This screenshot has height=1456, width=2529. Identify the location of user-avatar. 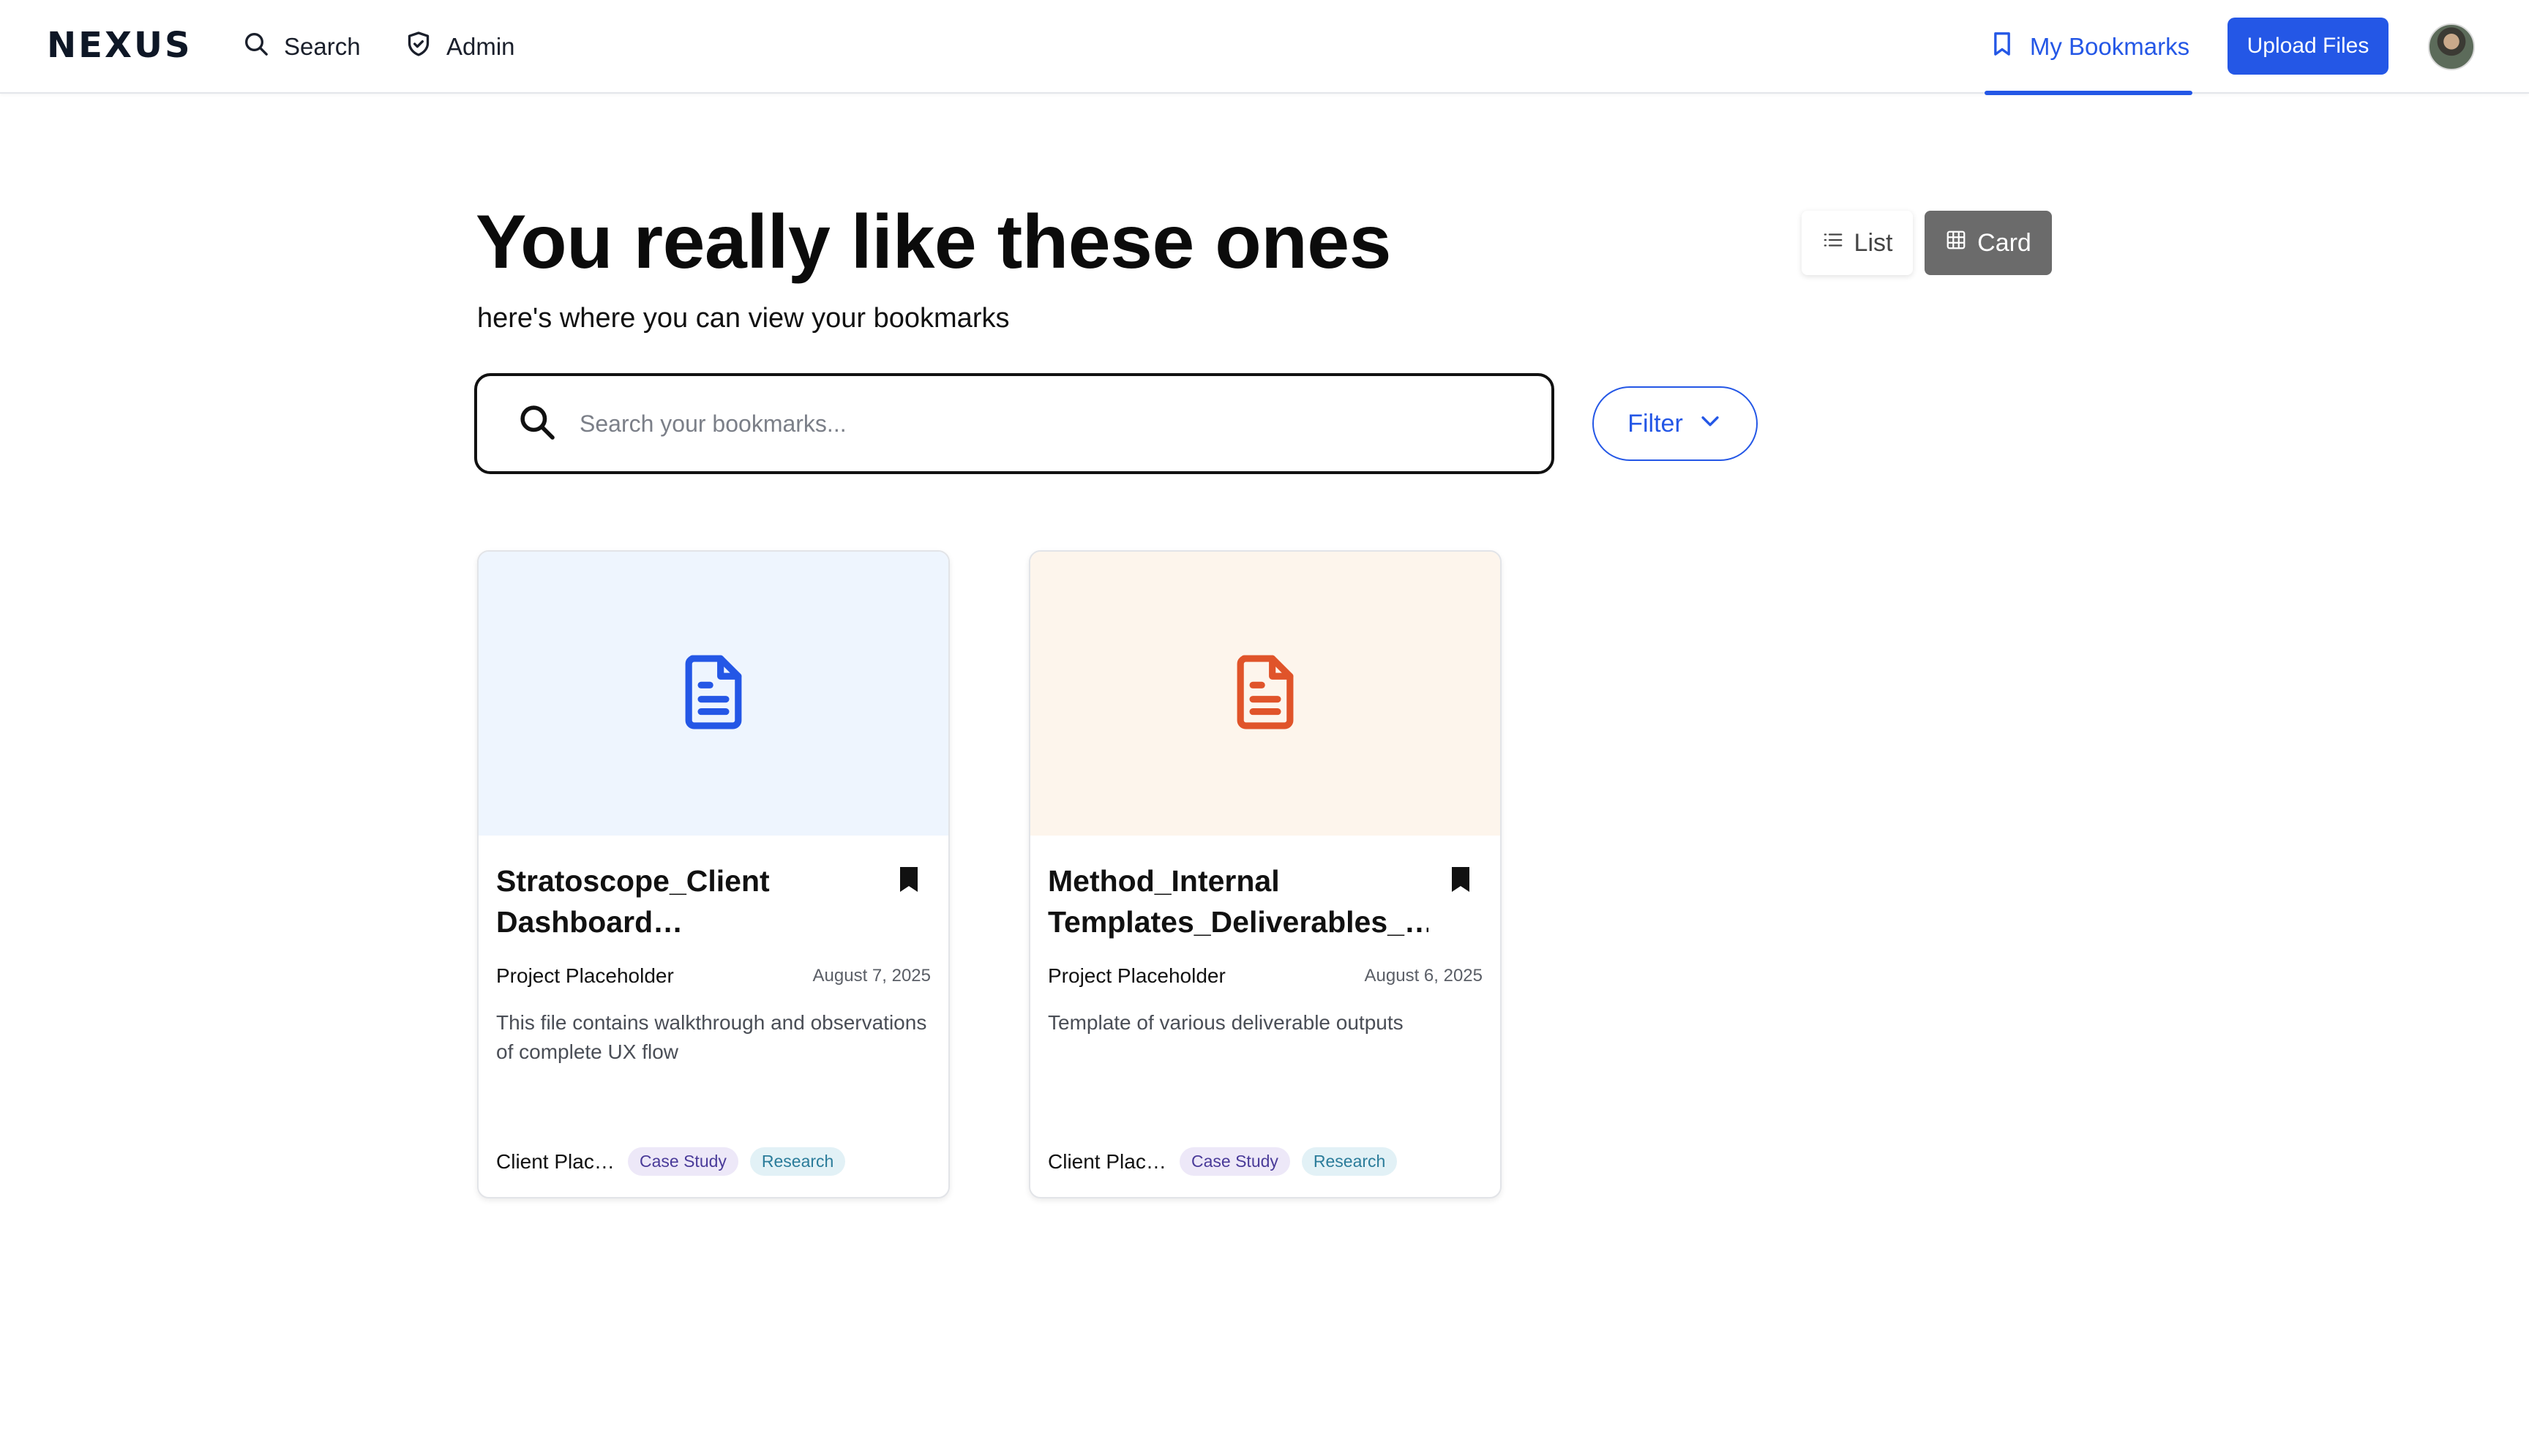
(2451, 46).